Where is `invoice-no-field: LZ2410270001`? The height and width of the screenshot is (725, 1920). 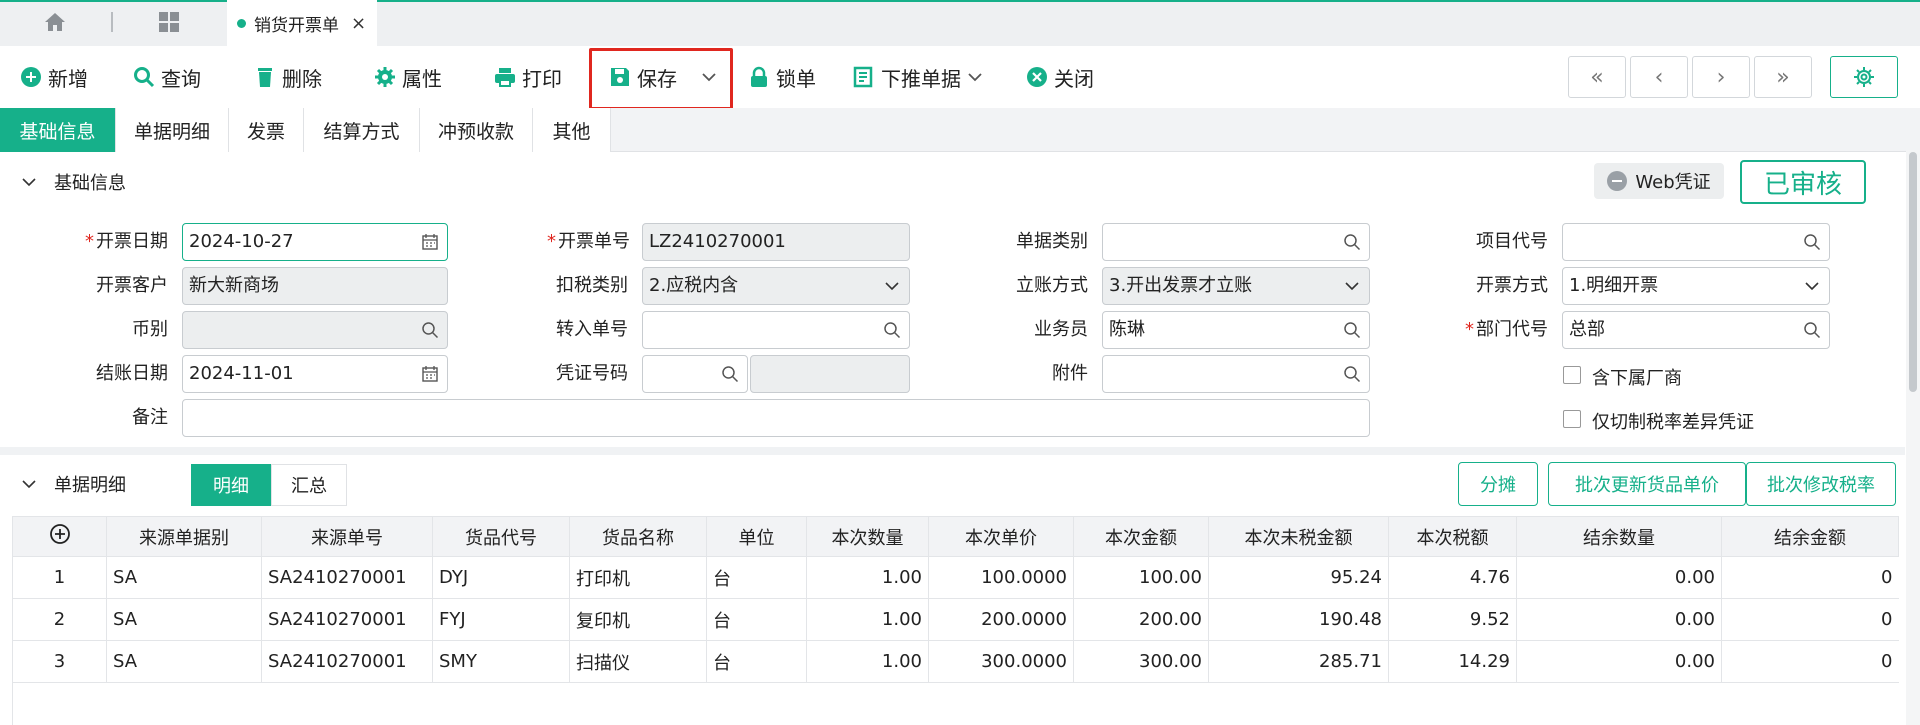 invoice-no-field: LZ2410270001 is located at coordinates (776, 242).